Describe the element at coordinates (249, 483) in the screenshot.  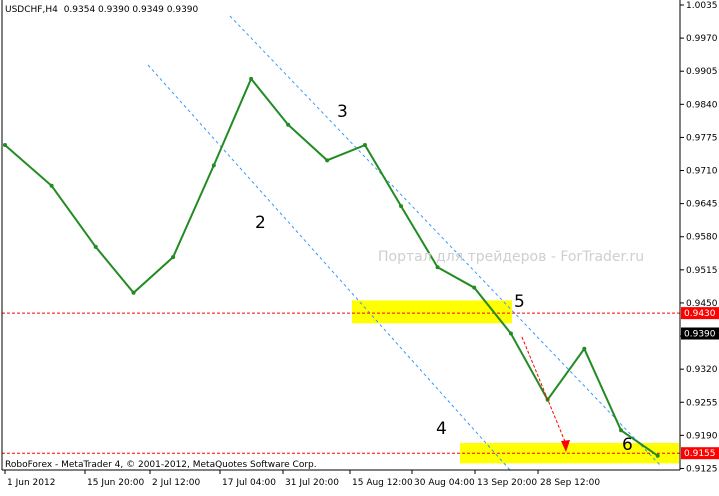
I see `x-tick-label: 17 Jul 04:00` at that location.